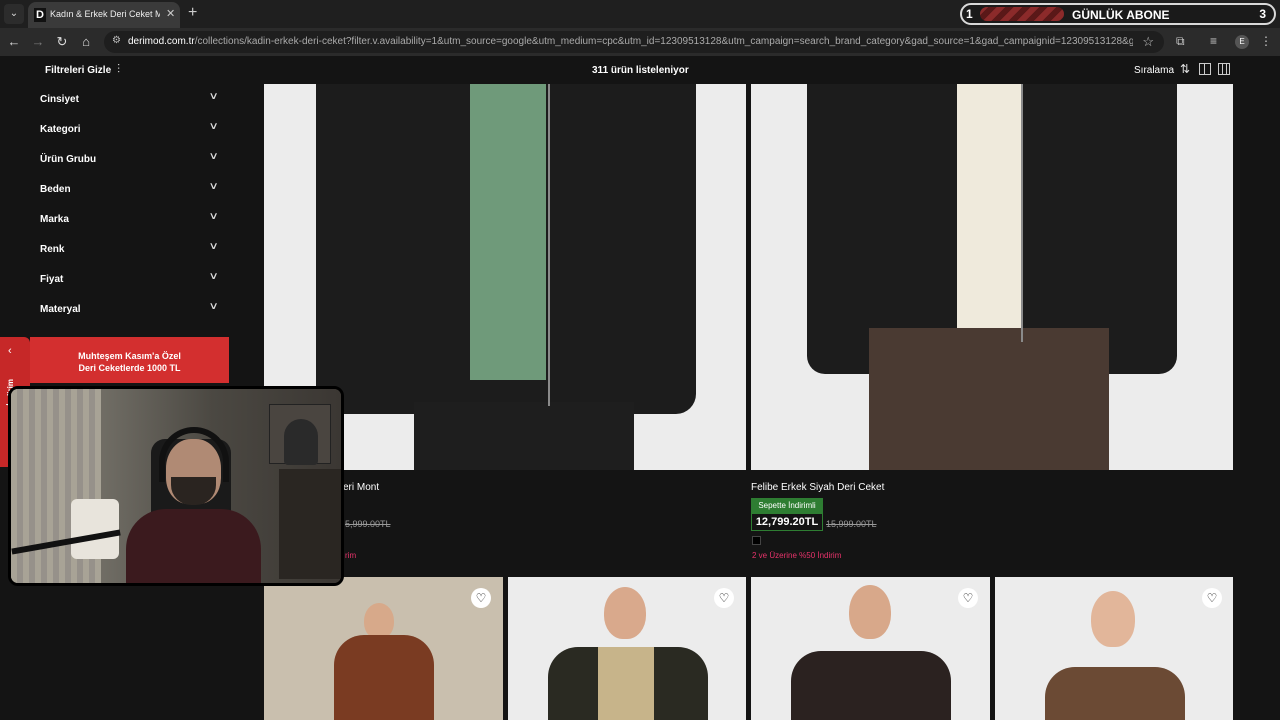 Image resolution: width=1280 pixels, height=720 pixels. Describe the element at coordinates (1185, 69) in the screenshot. I see `sort-icon: ⇅` at that location.